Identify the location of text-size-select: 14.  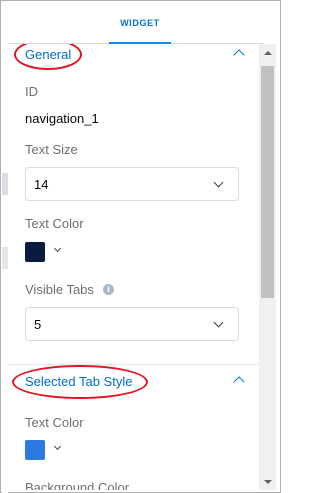
(132, 184).